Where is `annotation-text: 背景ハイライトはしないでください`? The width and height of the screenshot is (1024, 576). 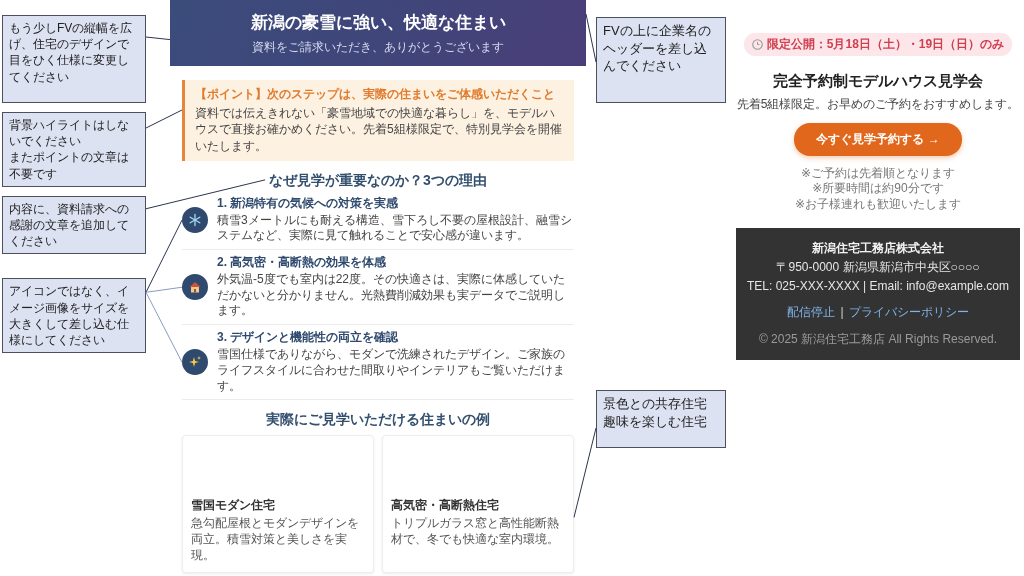
annotation-text: 背景ハイライトはしないでください is located at coordinates (69, 133).